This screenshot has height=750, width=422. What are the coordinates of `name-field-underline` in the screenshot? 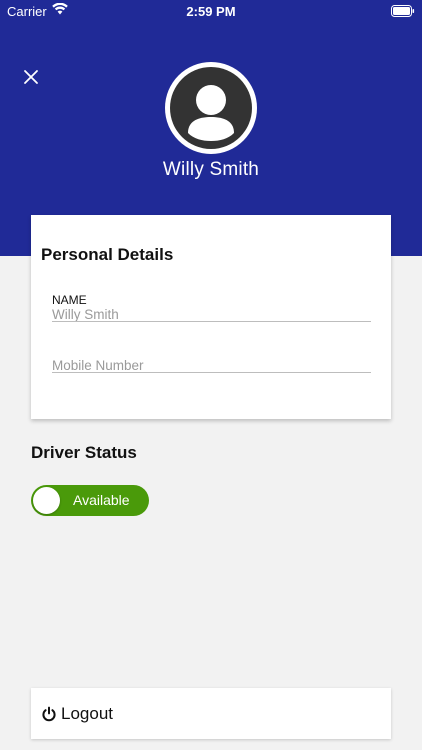 It's located at (211, 321).